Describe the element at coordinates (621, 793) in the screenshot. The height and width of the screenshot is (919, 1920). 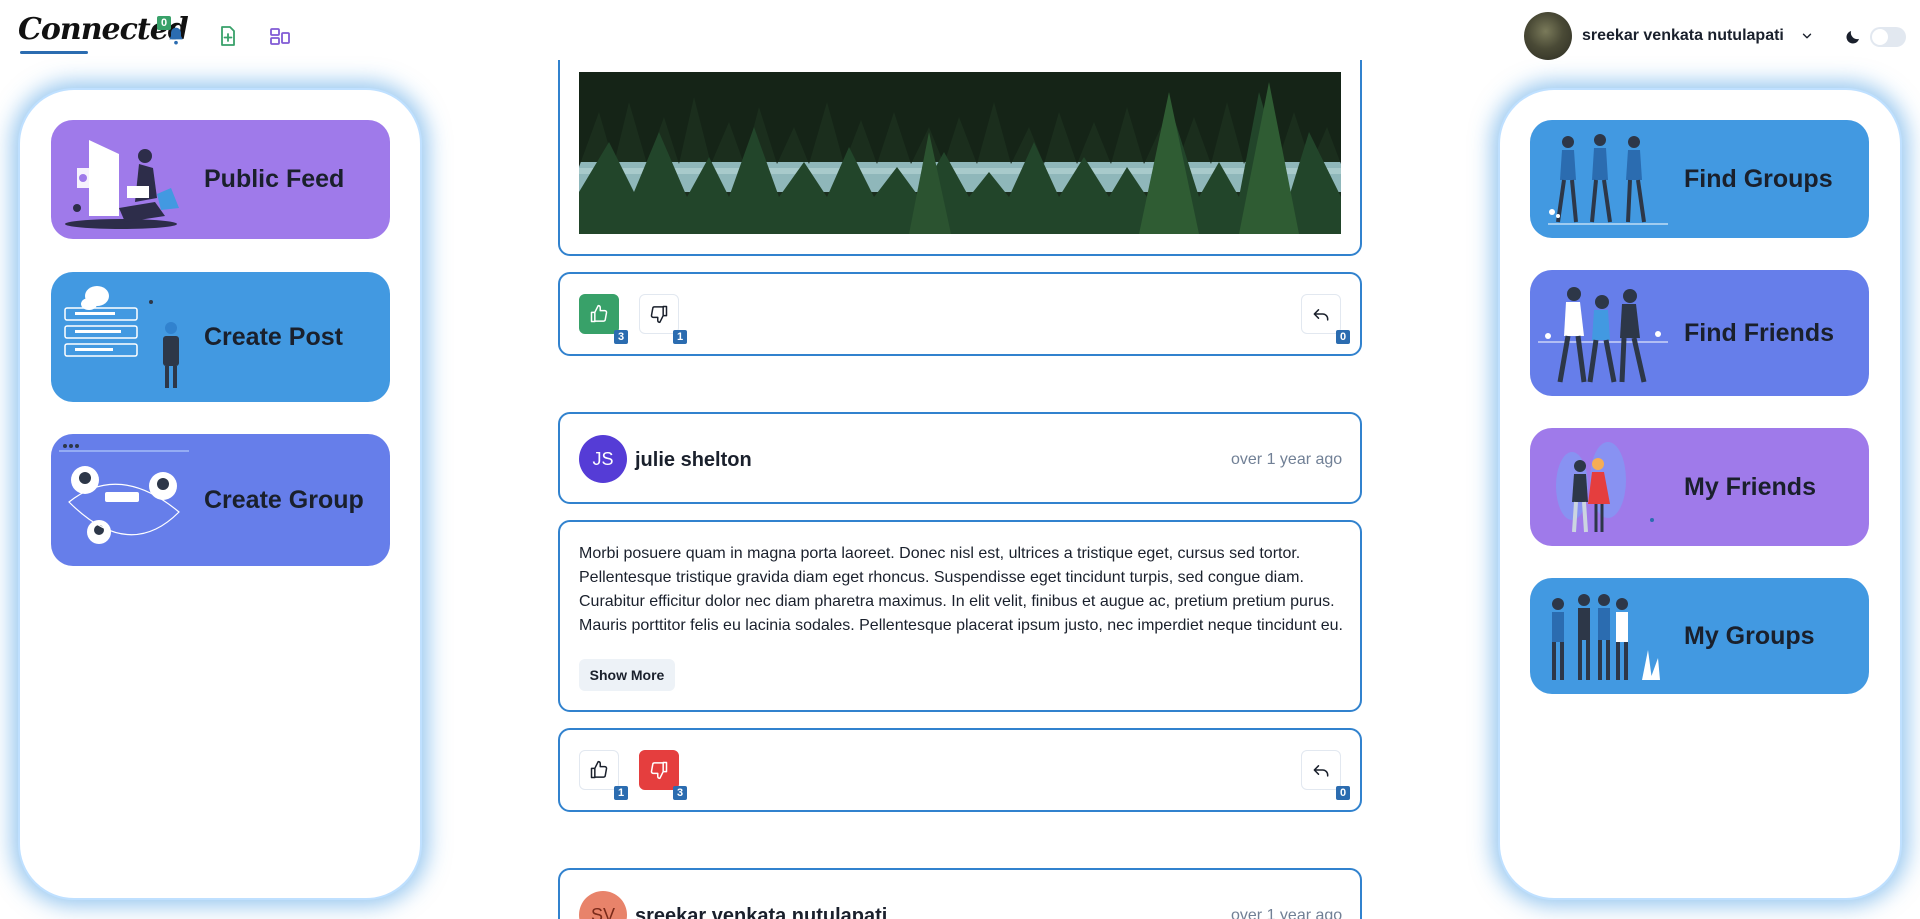
I see `like-count: 1` at that location.